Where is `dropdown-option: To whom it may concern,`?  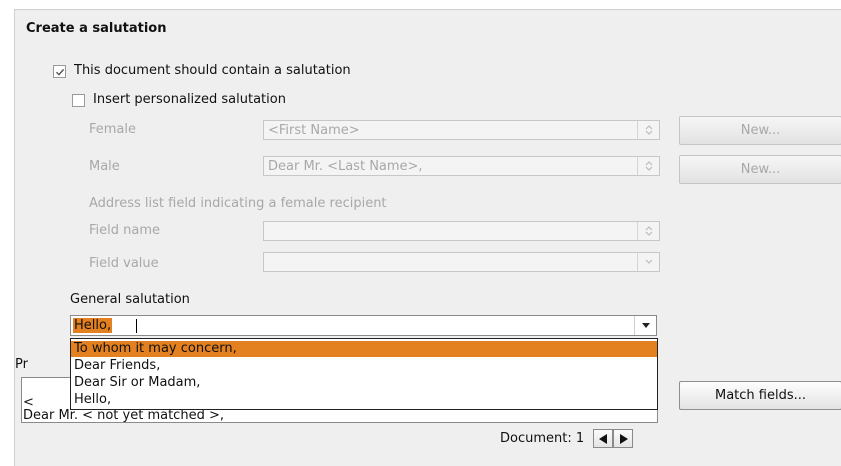
dropdown-option: To whom it may concern, is located at coordinates (364, 349).